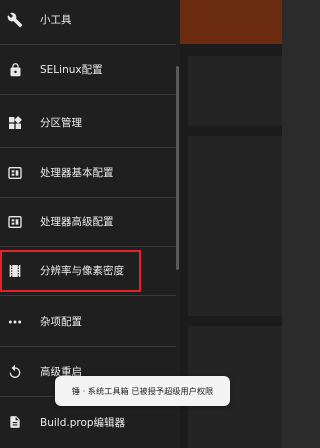 The width and height of the screenshot is (320, 448). I want to click on drawer-item-cpu-basic: 处理器基本配置, so click(88, 173).